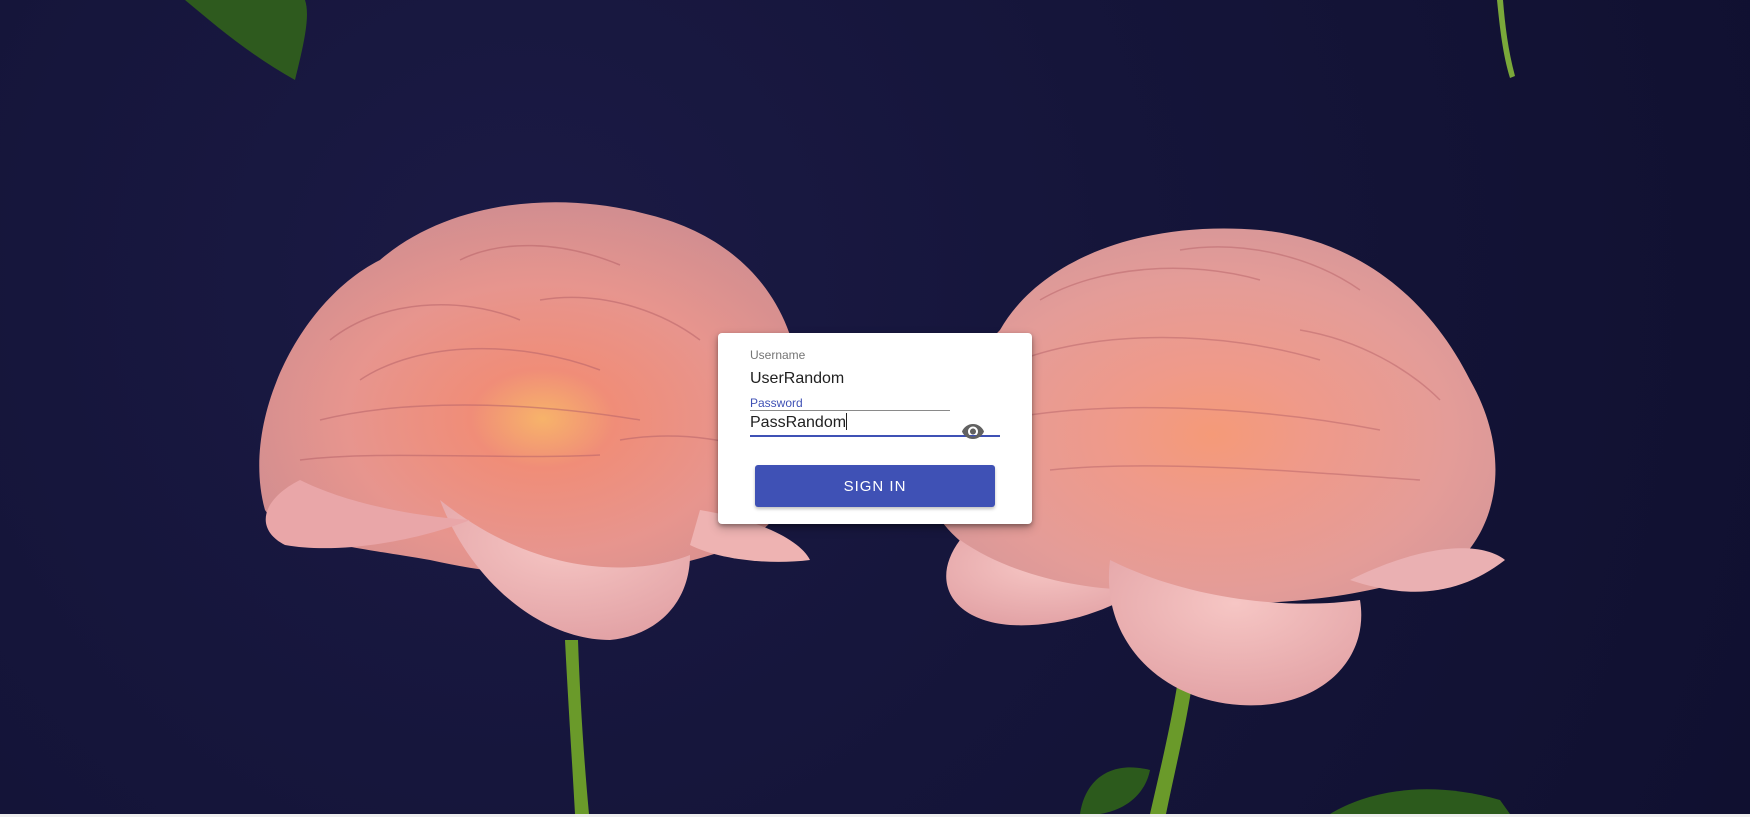 The height and width of the screenshot is (817, 1750). What do you see at coordinates (246, 40) in the screenshot?
I see `leaf-top-left` at bounding box center [246, 40].